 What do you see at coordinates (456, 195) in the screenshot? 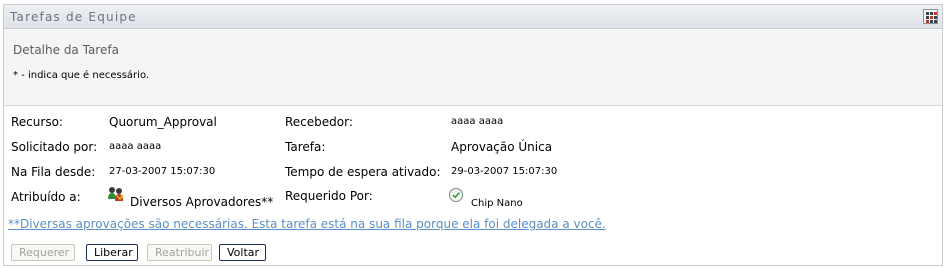
I see `check-circle-icon` at bounding box center [456, 195].